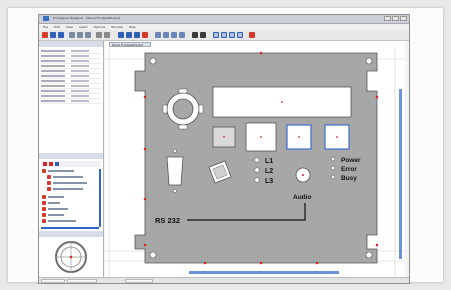  Describe the element at coordinates (167, 220) in the screenshot. I see `rs232-label: RS 232` at that location.